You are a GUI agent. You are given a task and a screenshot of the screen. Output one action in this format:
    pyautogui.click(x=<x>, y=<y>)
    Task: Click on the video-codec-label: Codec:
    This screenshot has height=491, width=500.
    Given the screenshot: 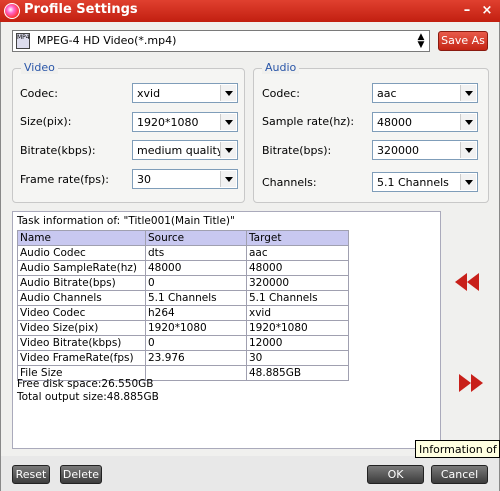 What is the action you would take?
    pyautogui.click(x=39, y=93)
    